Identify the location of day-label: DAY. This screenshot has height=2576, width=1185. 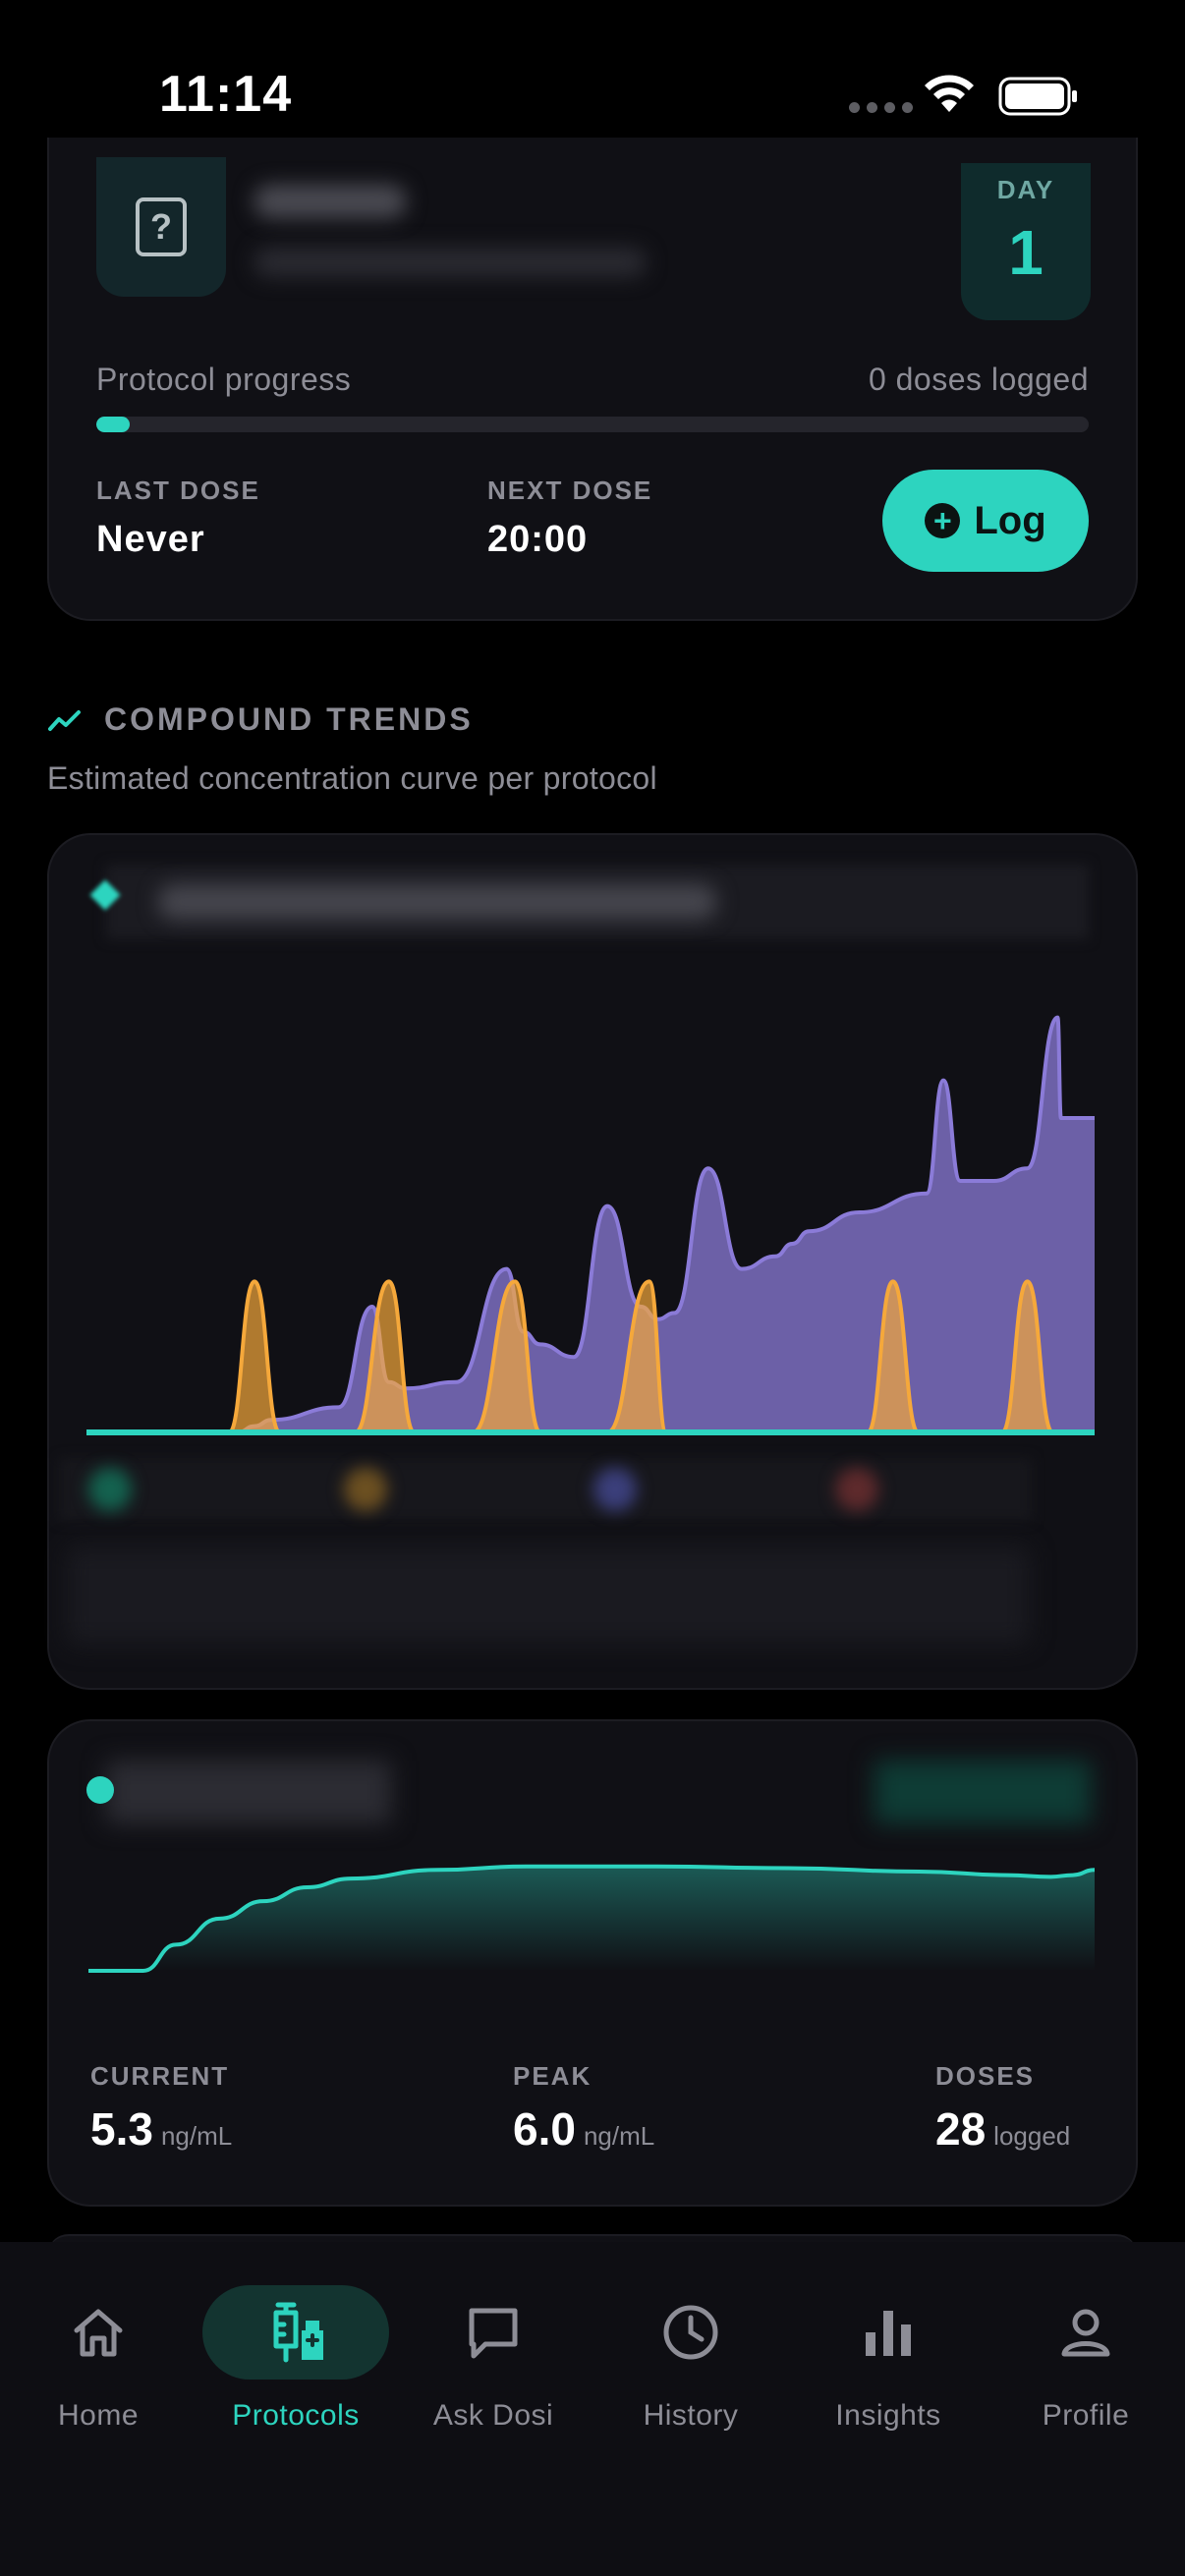
(1026, 189).